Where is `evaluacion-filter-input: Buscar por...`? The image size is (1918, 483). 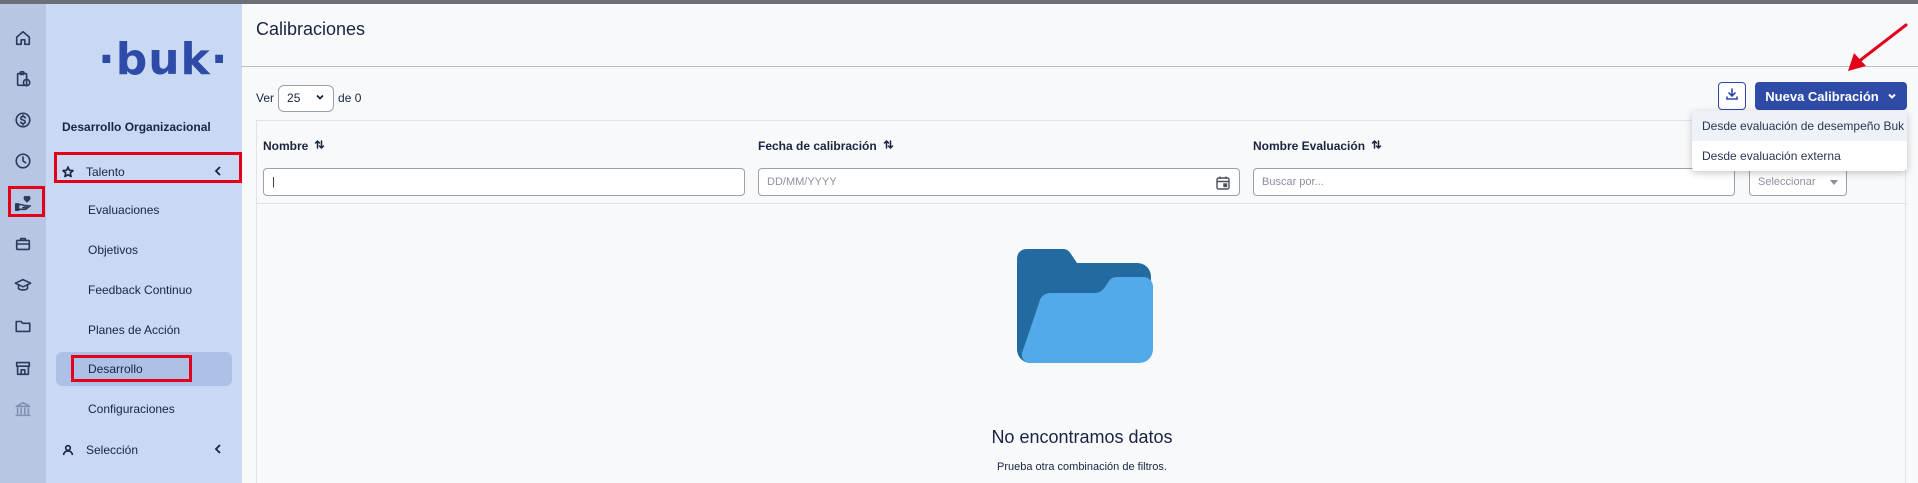 evaluacion-filter-input: Buscar por... is located at coordinates (1494, 182).